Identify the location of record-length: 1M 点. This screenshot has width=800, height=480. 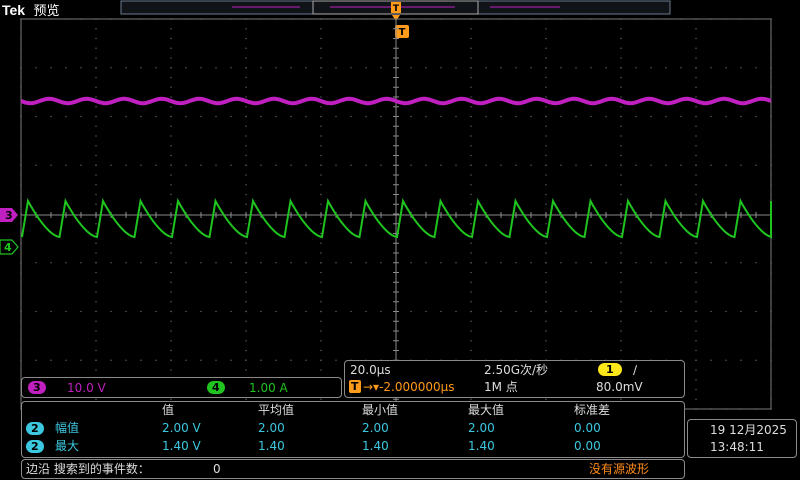
(501, 387).